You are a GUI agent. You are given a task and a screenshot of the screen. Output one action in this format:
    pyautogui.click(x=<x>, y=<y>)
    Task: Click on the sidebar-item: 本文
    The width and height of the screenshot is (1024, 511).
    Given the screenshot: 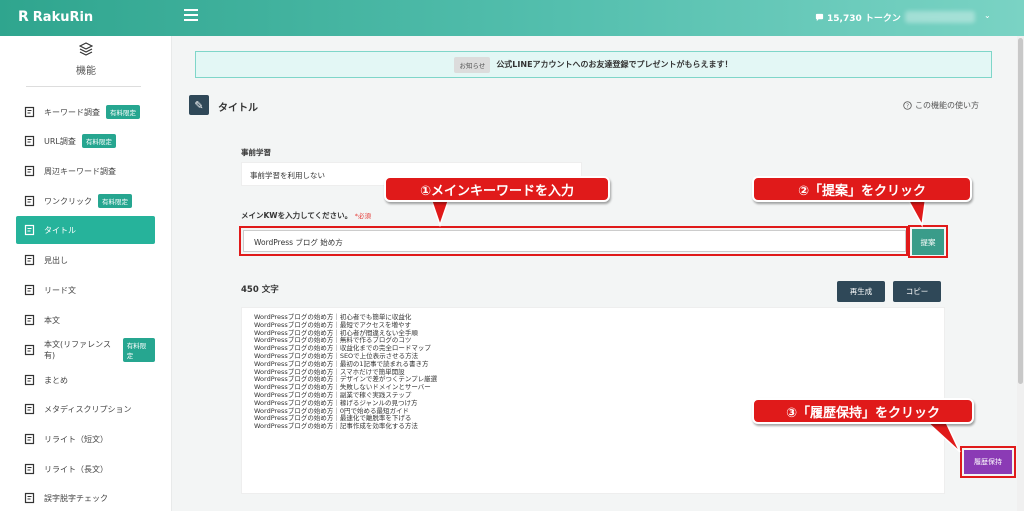 What is the action you would take?
    pyautogui.click(x=85, y=320)
    